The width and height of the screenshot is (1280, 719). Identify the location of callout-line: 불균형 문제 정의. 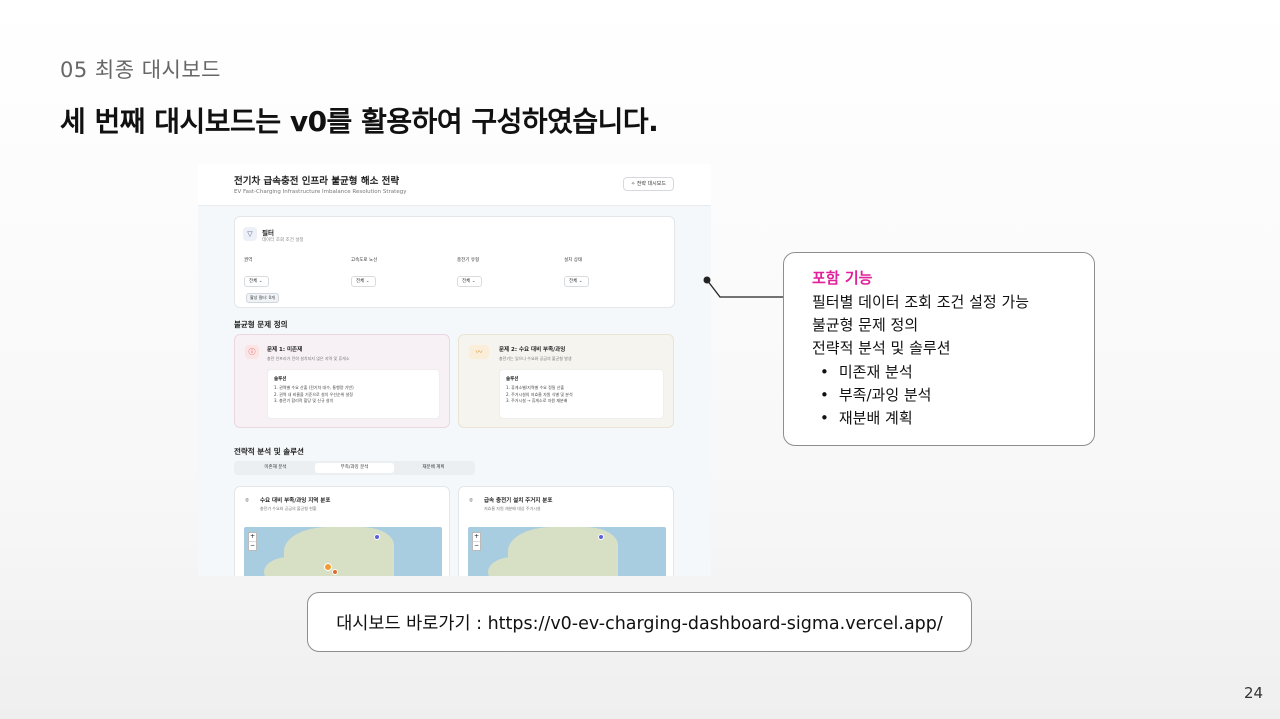
(865, 325).